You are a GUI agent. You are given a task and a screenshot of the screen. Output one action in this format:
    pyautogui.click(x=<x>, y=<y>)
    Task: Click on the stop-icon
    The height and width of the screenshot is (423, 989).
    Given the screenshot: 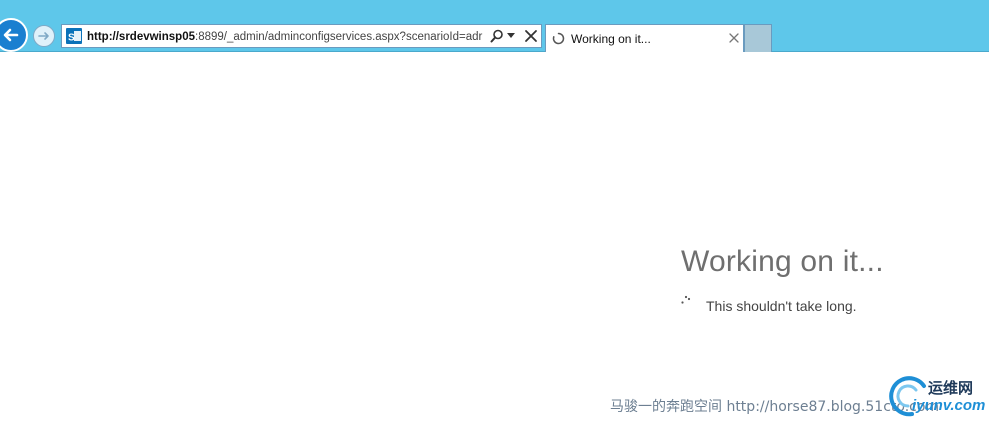 What is the action you would take?
    pyautogui.click(x=531, y=36)
    